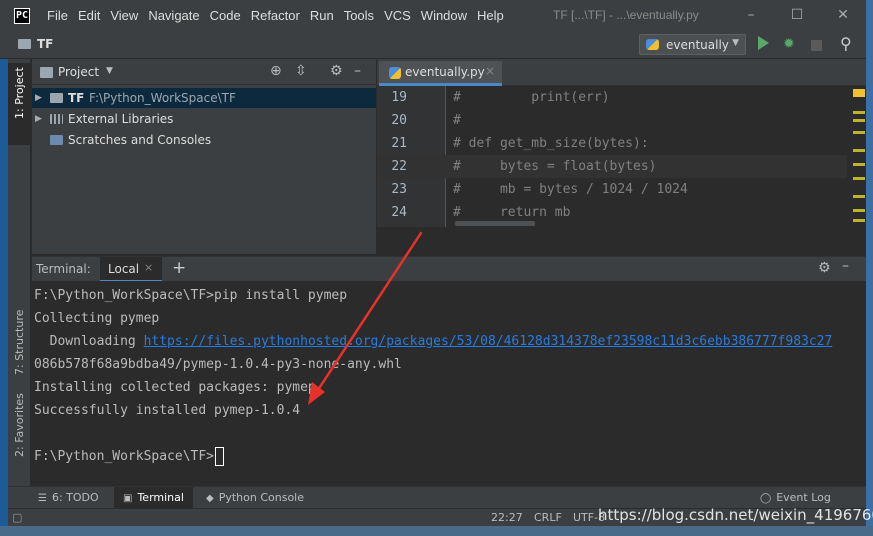 This screenshot has height=536, width=873. What do you see at coordinates (436, 531) in the screenshot?
I see `taskbar` at bounding box center [436, 531].